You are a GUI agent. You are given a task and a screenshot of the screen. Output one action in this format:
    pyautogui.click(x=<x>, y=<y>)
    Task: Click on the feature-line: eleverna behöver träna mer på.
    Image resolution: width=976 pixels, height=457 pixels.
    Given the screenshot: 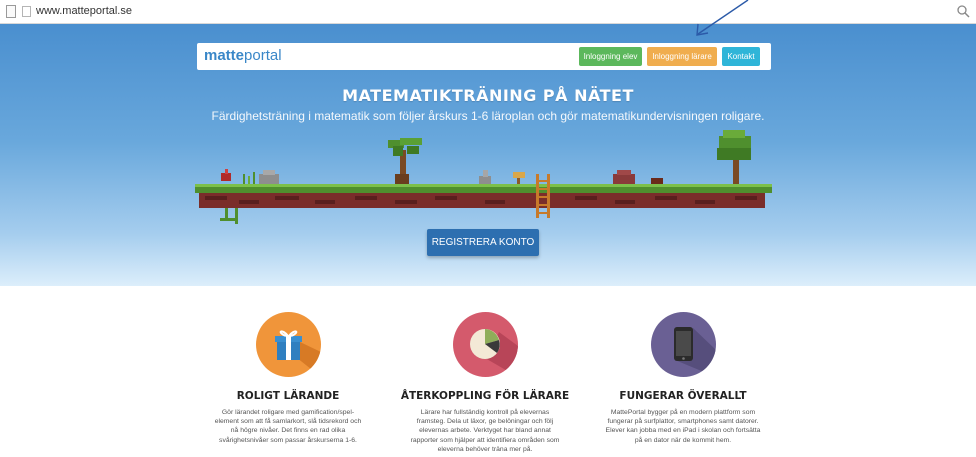 What is the action you would take?
    pyautogui.click(x=485, y=449)
    